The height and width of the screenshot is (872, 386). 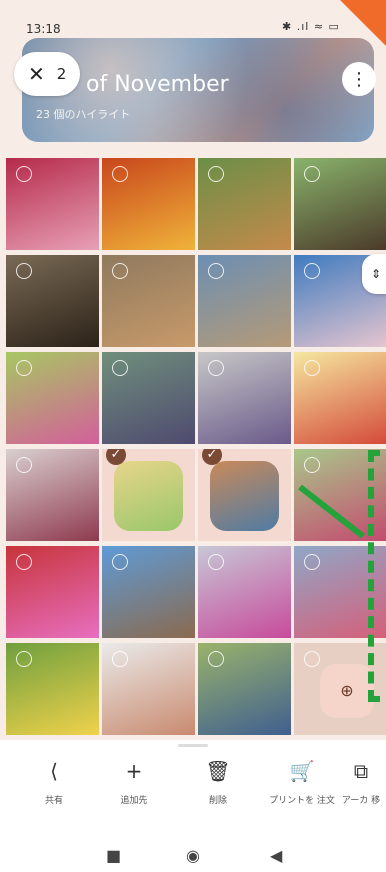 I want to click on add-to-label: 追加先, so click(x=134, y=801).